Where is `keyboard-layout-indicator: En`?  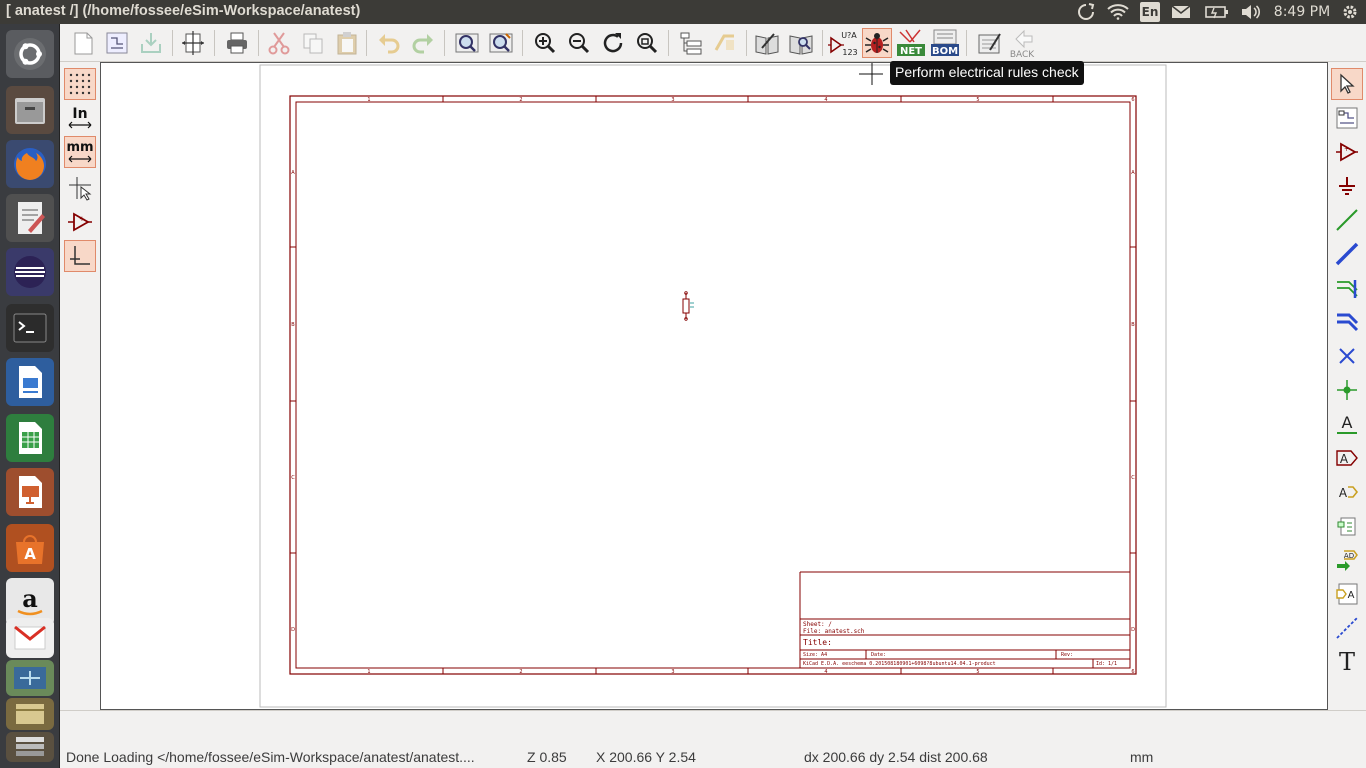
keyboard-layout-indicator: En is located at coordinates (1150, 12).